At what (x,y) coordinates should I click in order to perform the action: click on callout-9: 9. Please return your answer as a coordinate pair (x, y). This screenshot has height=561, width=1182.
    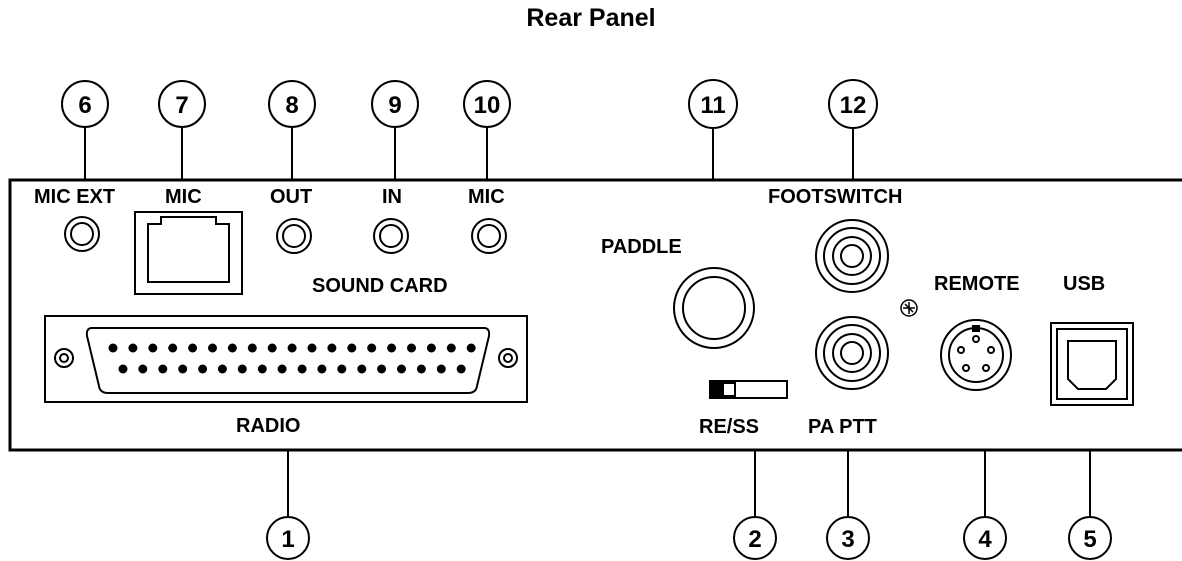
    Looking at the image, I should click on (395, 104).